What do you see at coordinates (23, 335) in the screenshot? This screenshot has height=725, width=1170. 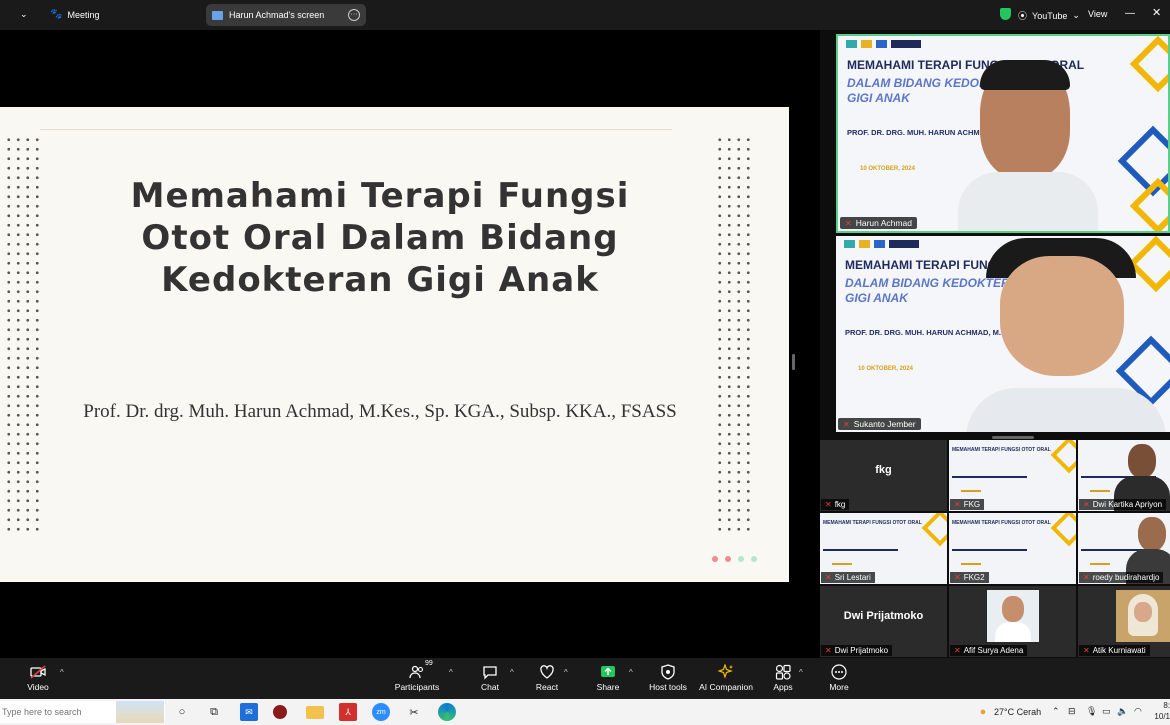 I see `dot-pattern-left` at bounding box center [23, 335].